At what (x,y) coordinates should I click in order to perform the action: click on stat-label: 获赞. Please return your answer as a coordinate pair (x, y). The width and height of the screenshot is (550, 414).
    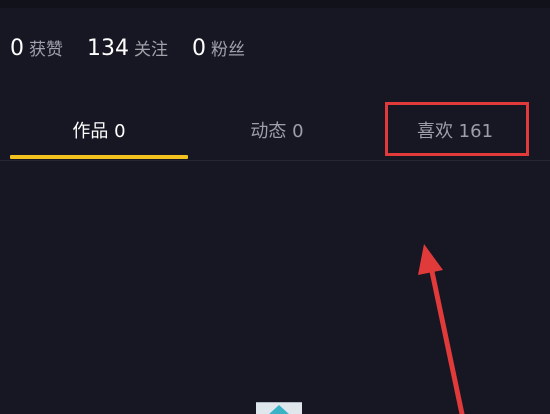
    Looking at the image, I should click on (46, 50).